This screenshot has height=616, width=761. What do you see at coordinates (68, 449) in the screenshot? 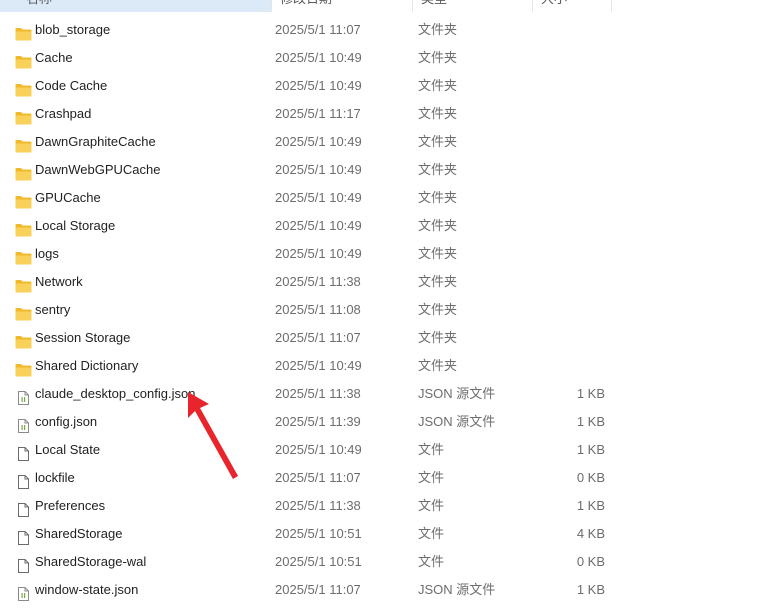
I see `file-name: Local State` at bounding box center [68, 449].